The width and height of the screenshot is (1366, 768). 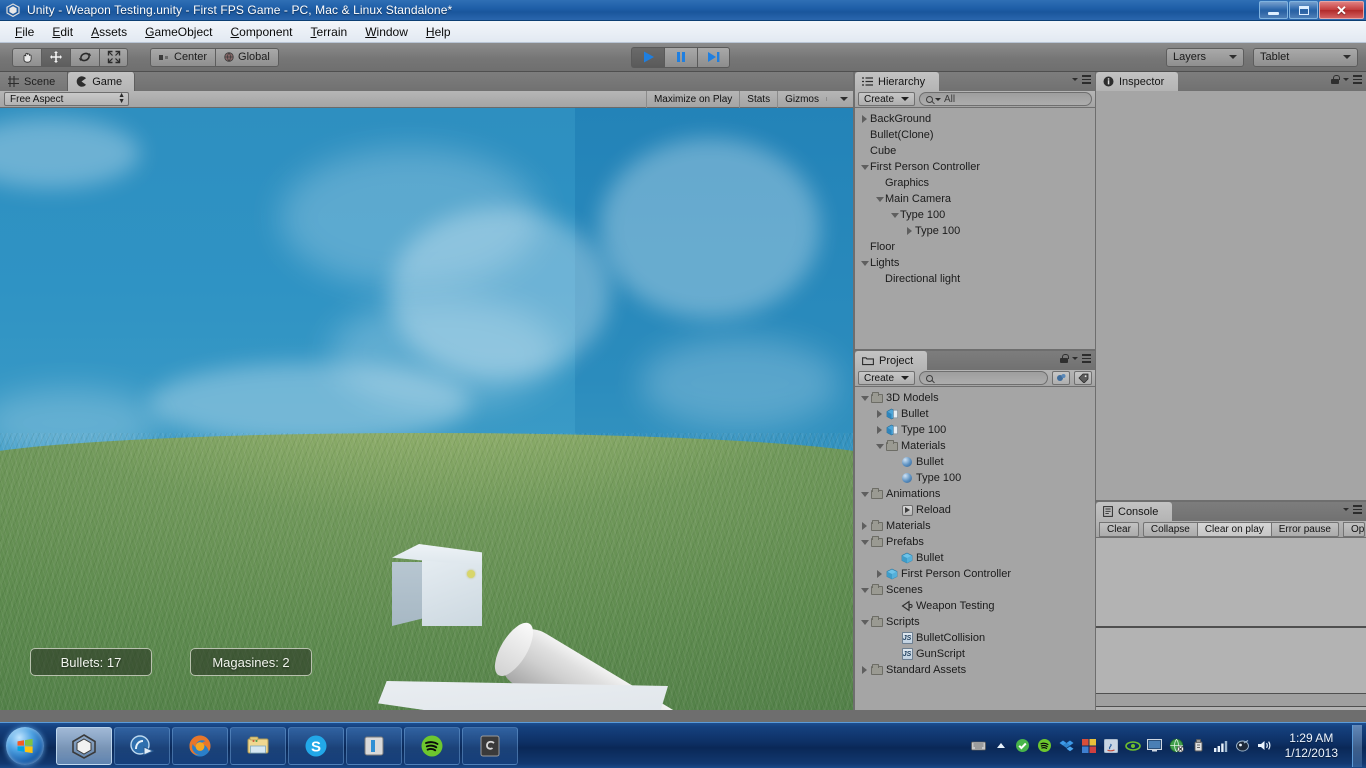 What do you see at coordinates (329, 32) in the screenshot?
I see `menu-terrain: Terrain` at bounding box center [329, 32].